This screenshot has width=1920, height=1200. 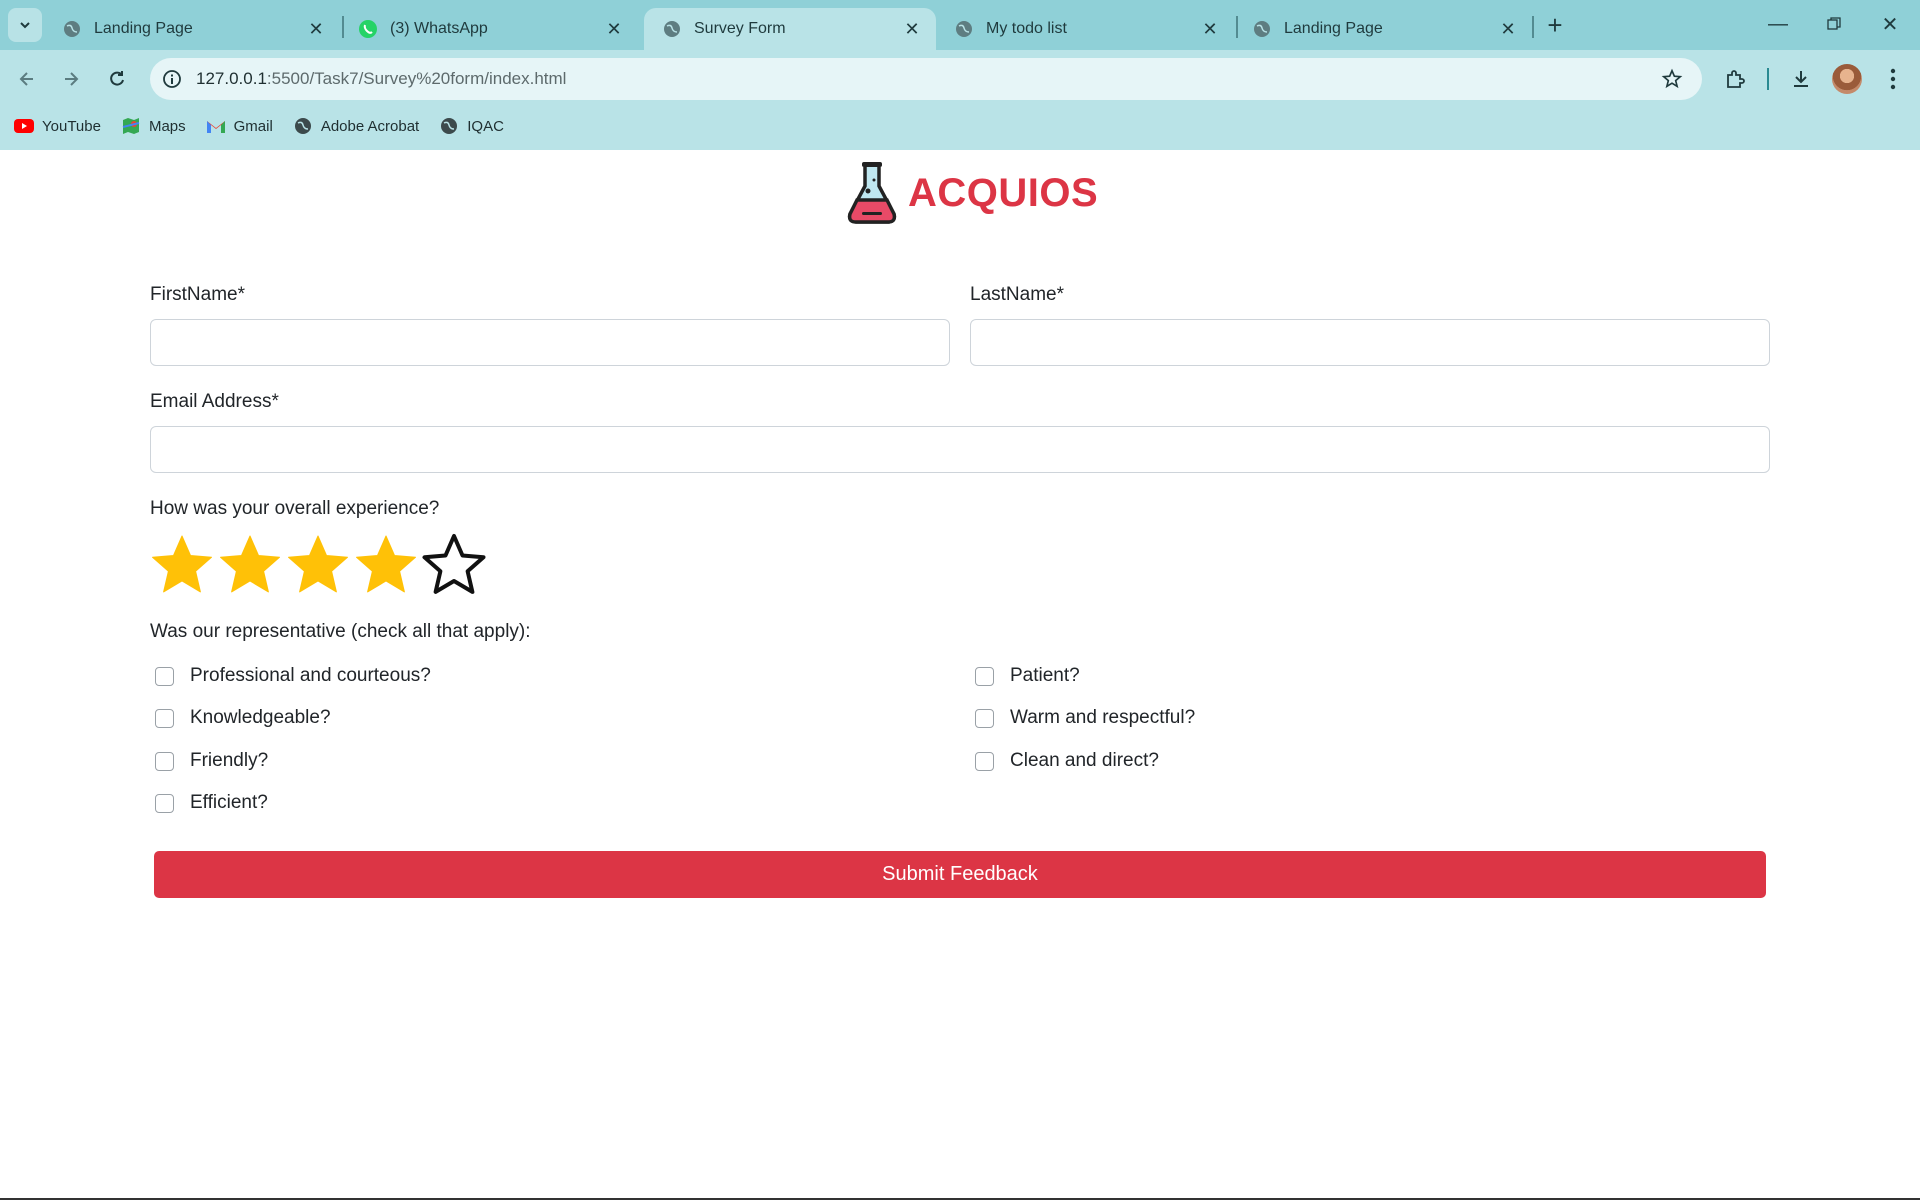 I want to click on reload-button, so click(x=117, y=79).